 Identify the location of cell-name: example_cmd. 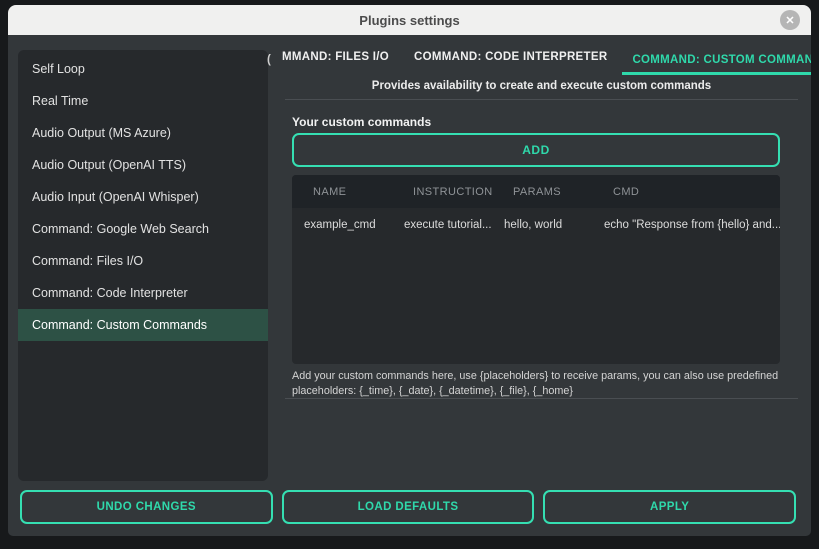
(342, 225).